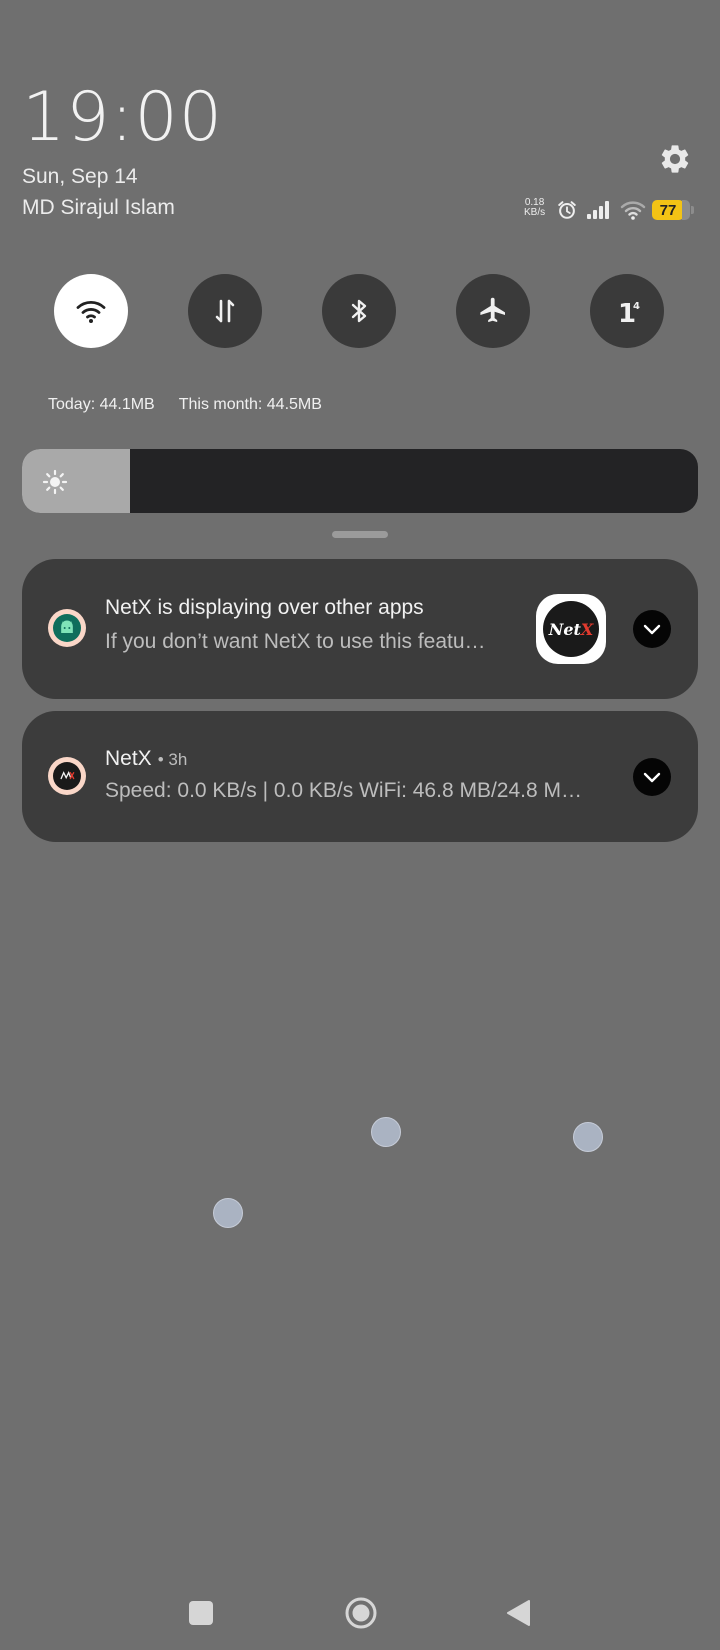  Describe the element at coordinates (67, 776) in the screenshot. I see `netx-app-icon` at that location.